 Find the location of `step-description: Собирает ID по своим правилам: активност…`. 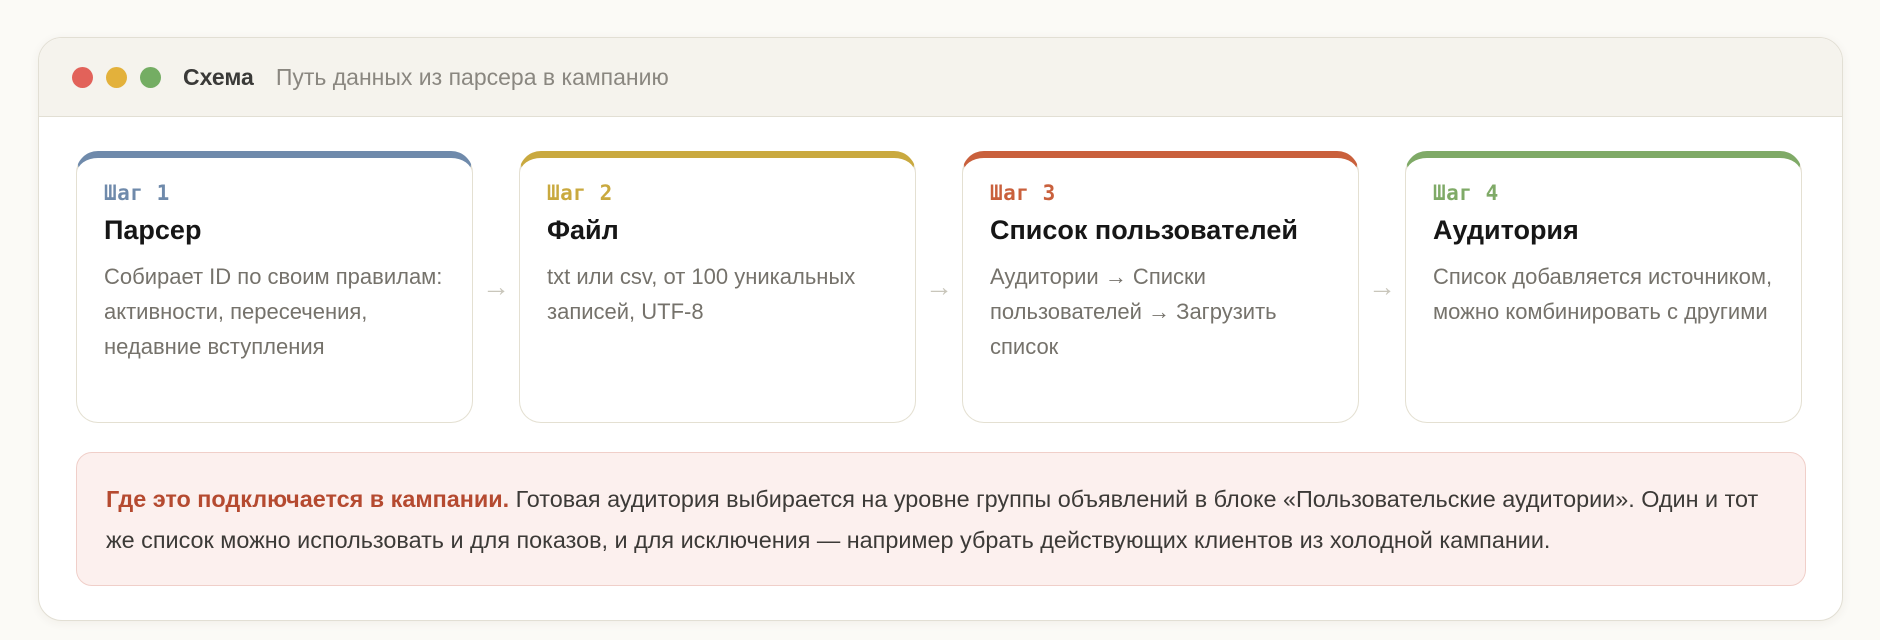

step-description: Собирает ID по своим правилам: активност… is located at coordinates (273, 311).